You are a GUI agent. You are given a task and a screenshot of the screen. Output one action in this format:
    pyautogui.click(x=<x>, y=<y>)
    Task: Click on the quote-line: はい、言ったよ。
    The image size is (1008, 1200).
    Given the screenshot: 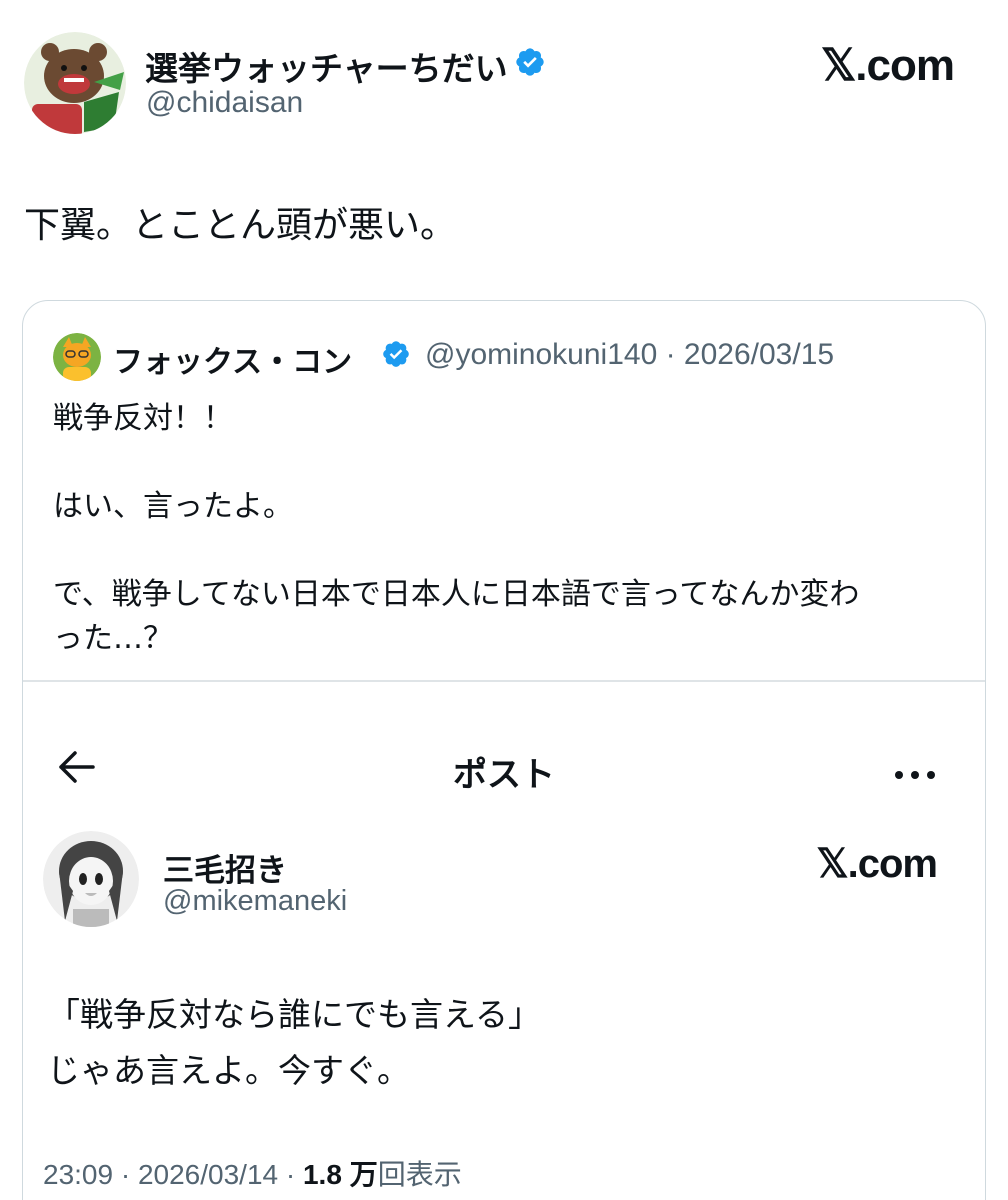 What is the action you would take?
    pyautogui.click(x=173, y=506)
    